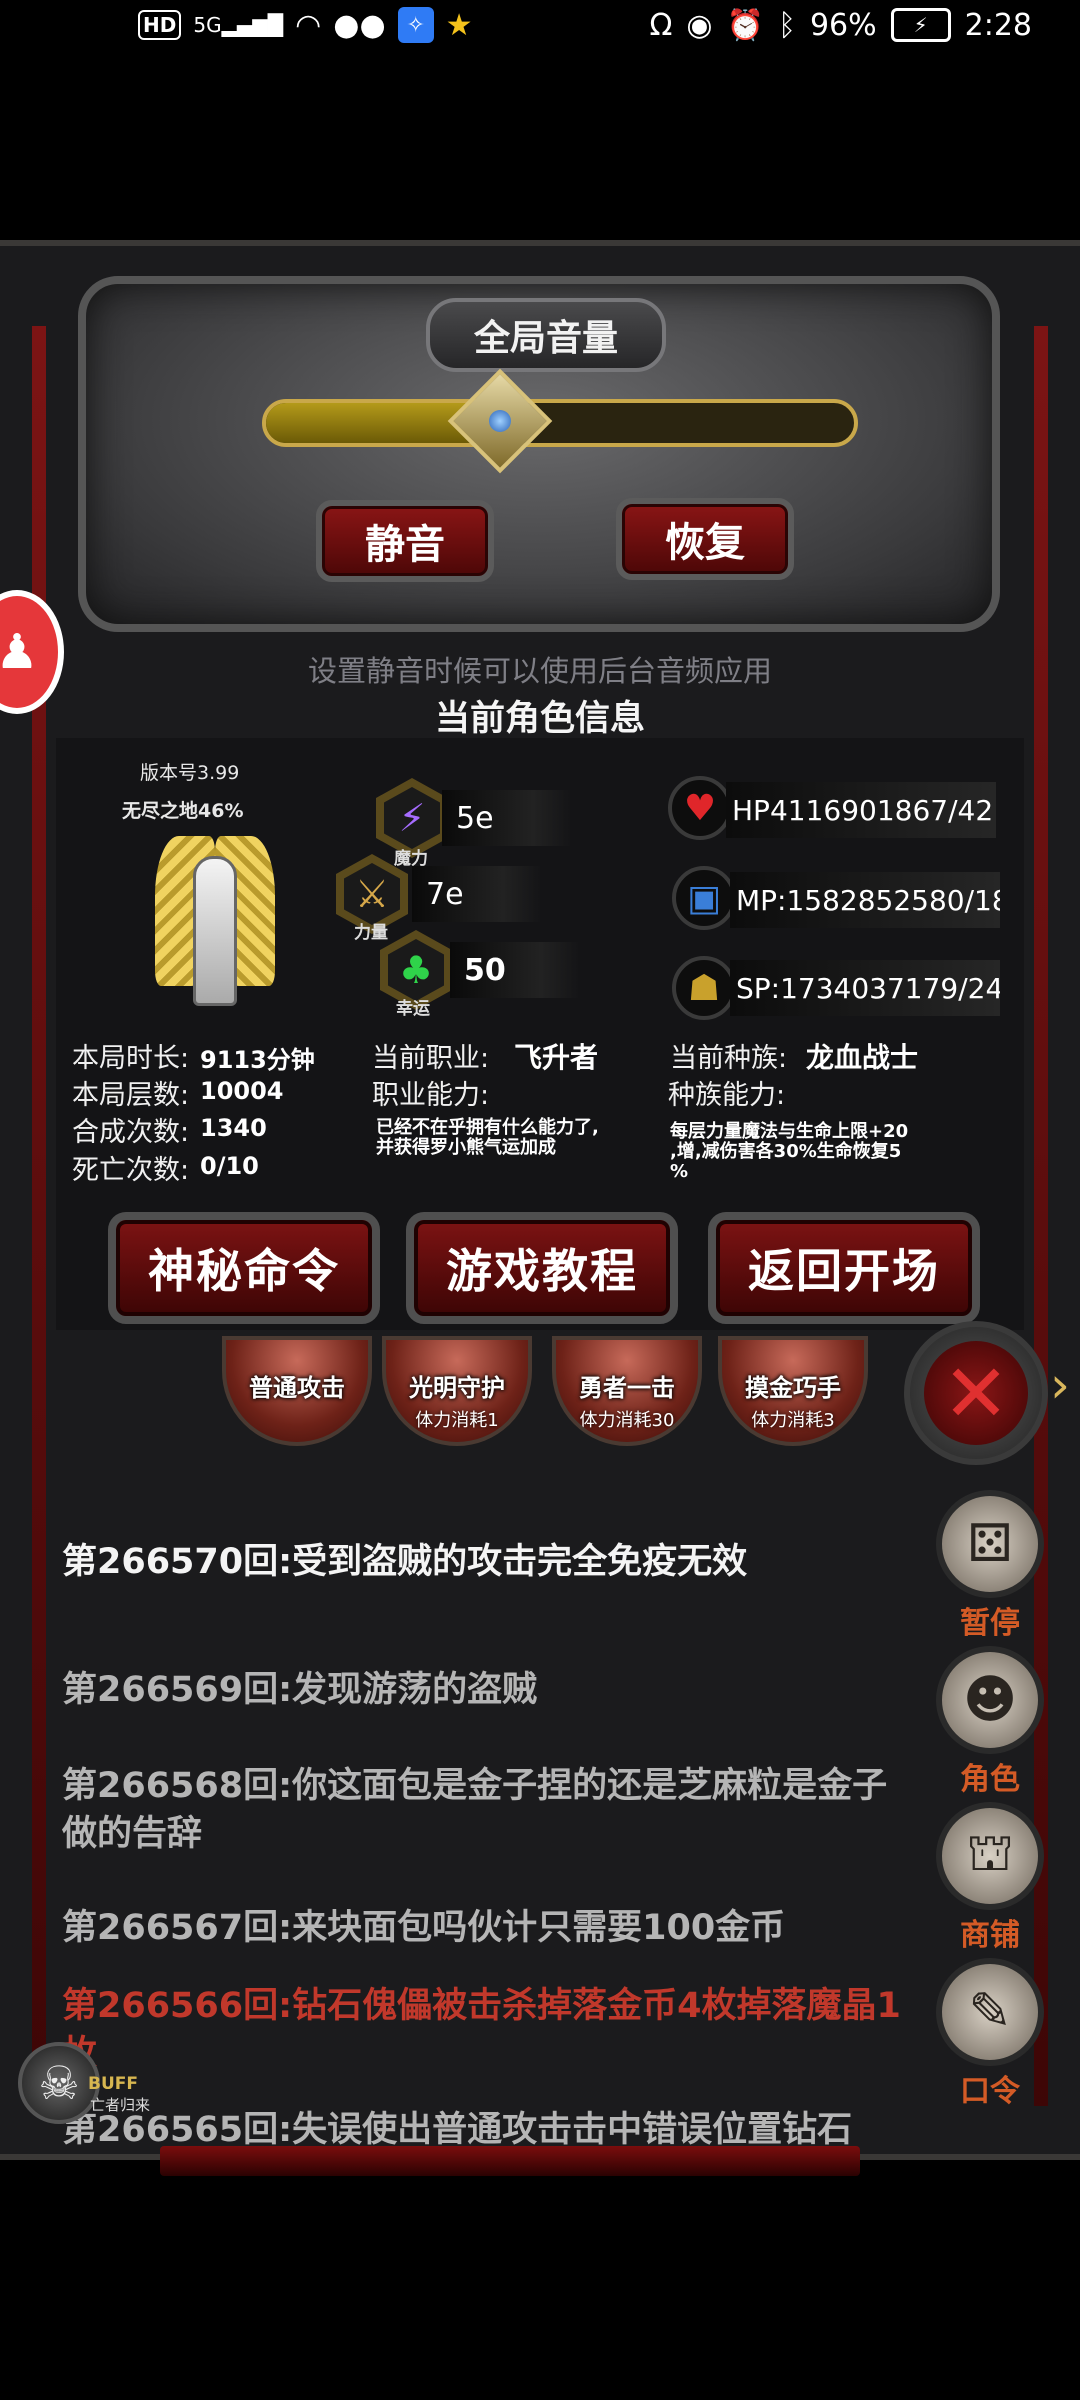 The width and height of the screenshot is (1080, 2400). What do you see at coordinates (627, 1388) in the screenshot?
I see `skill-name: 勇者一击` at bounding box center [627, 1388].